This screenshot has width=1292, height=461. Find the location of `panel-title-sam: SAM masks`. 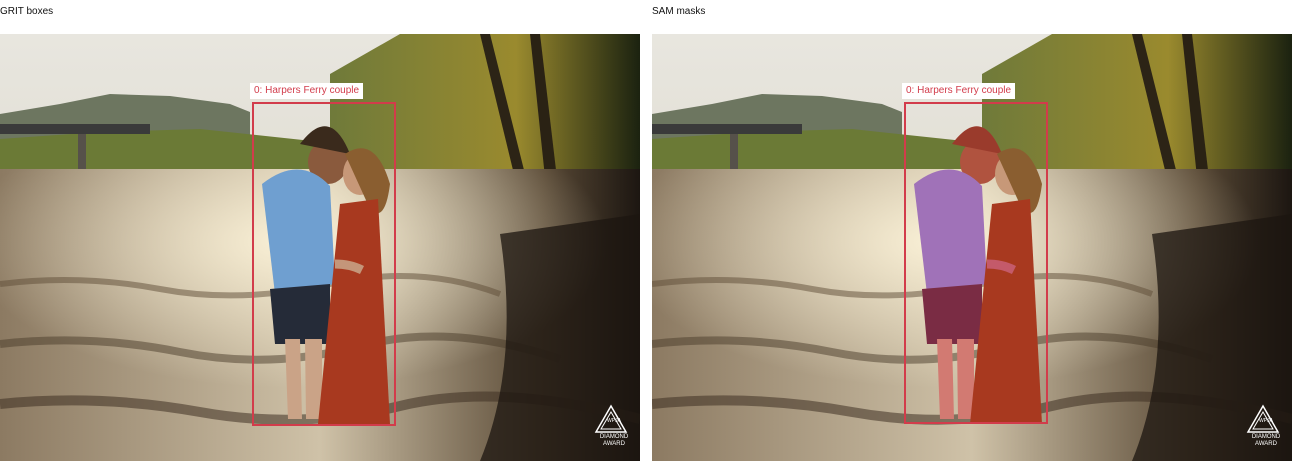

panel-title-sam: SAM masks is located at coordinates (679, 11).